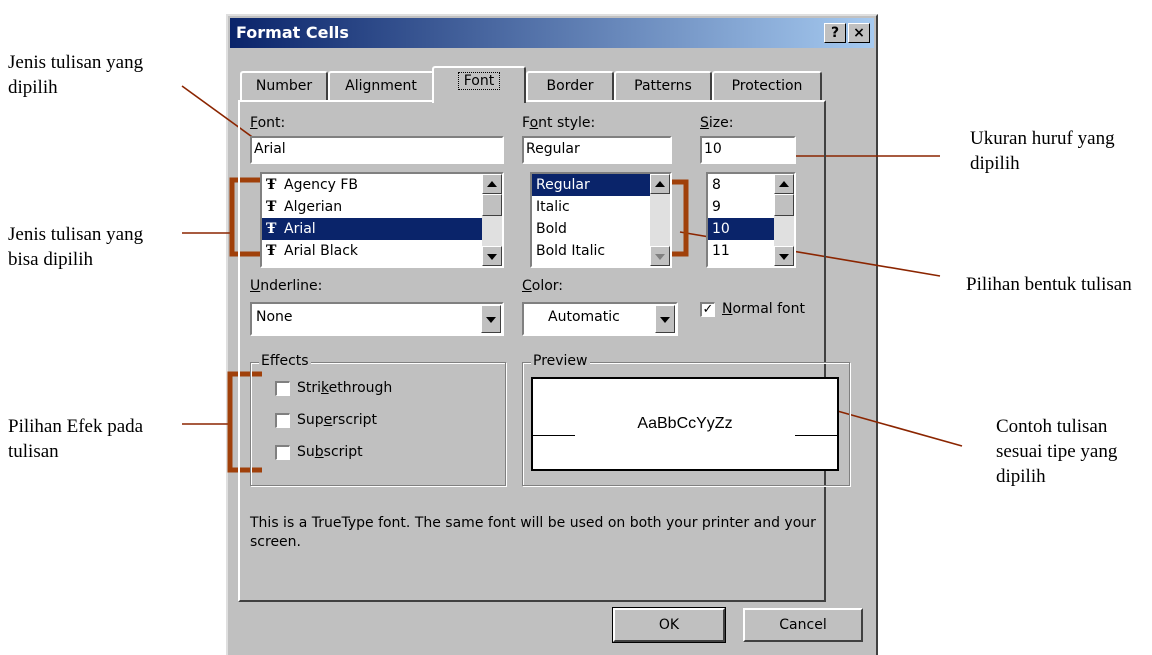 Image resolution: width=1152 pixels, height=655 pixels. I want to click on preview-group: Preview AaBbCcYyZz, so click(686, 419).